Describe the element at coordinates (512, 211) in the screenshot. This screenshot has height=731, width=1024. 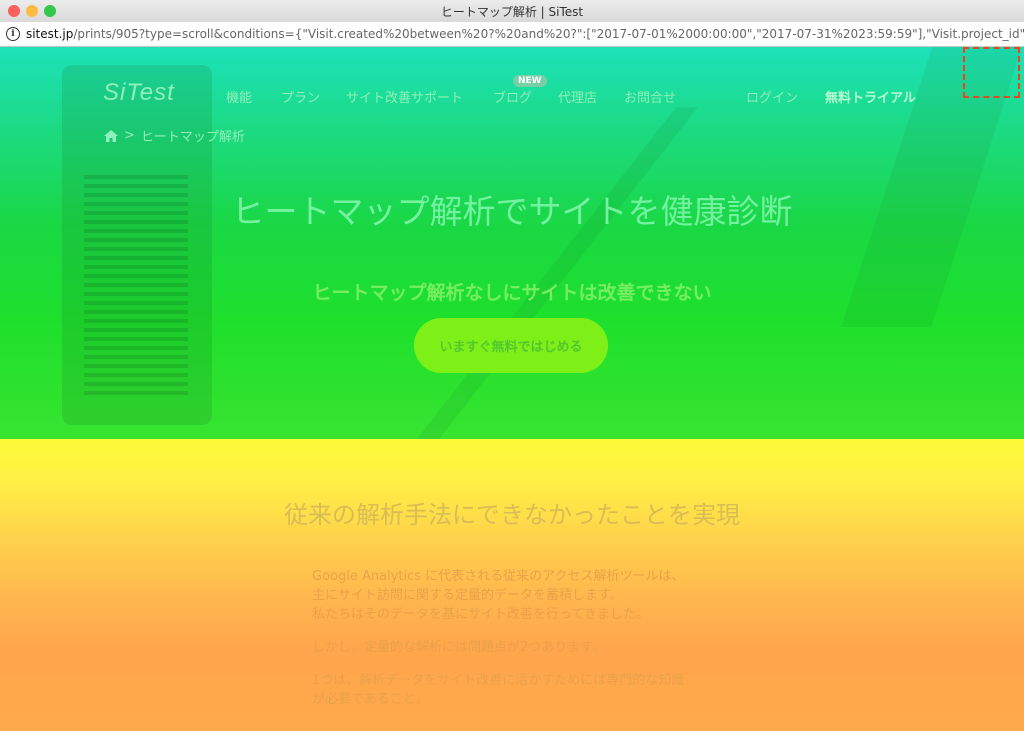
I see `hero-title: ヒートマップ解析でサイトを健康診断` at that location.